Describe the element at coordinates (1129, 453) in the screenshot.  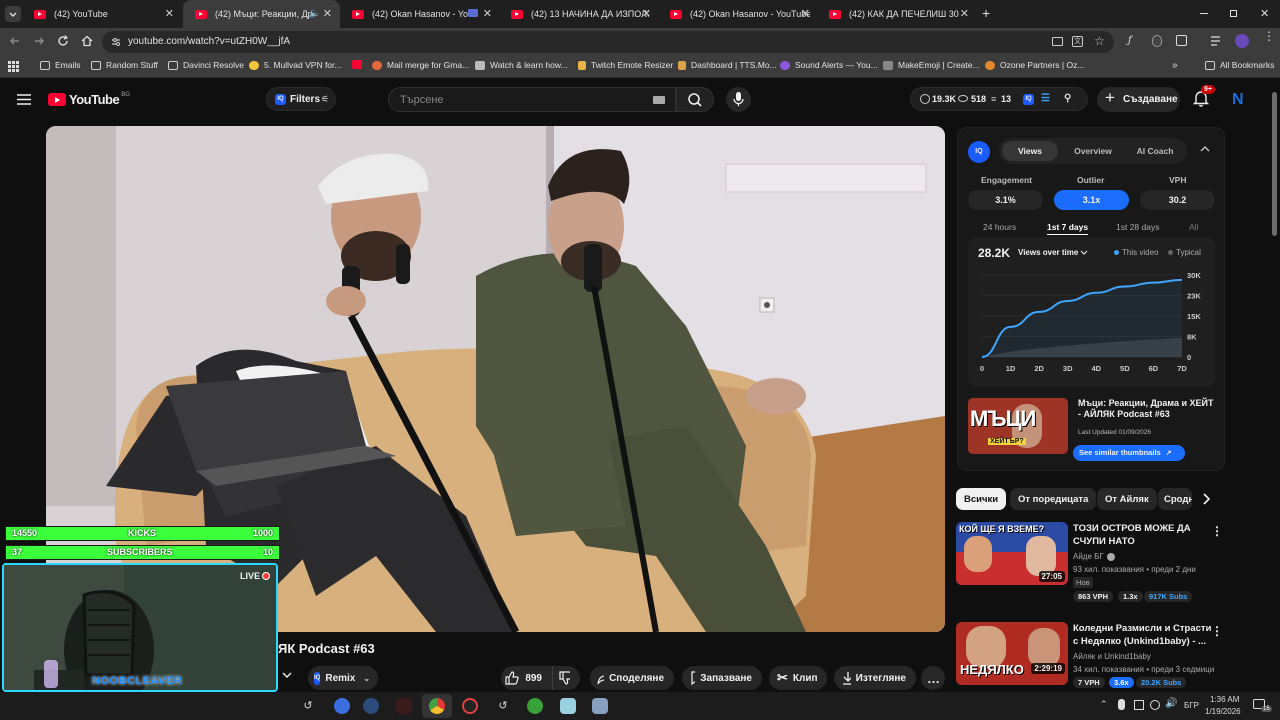
I see `see-similar-thumbnails-button: See similar thumbnails ↗` at that location.